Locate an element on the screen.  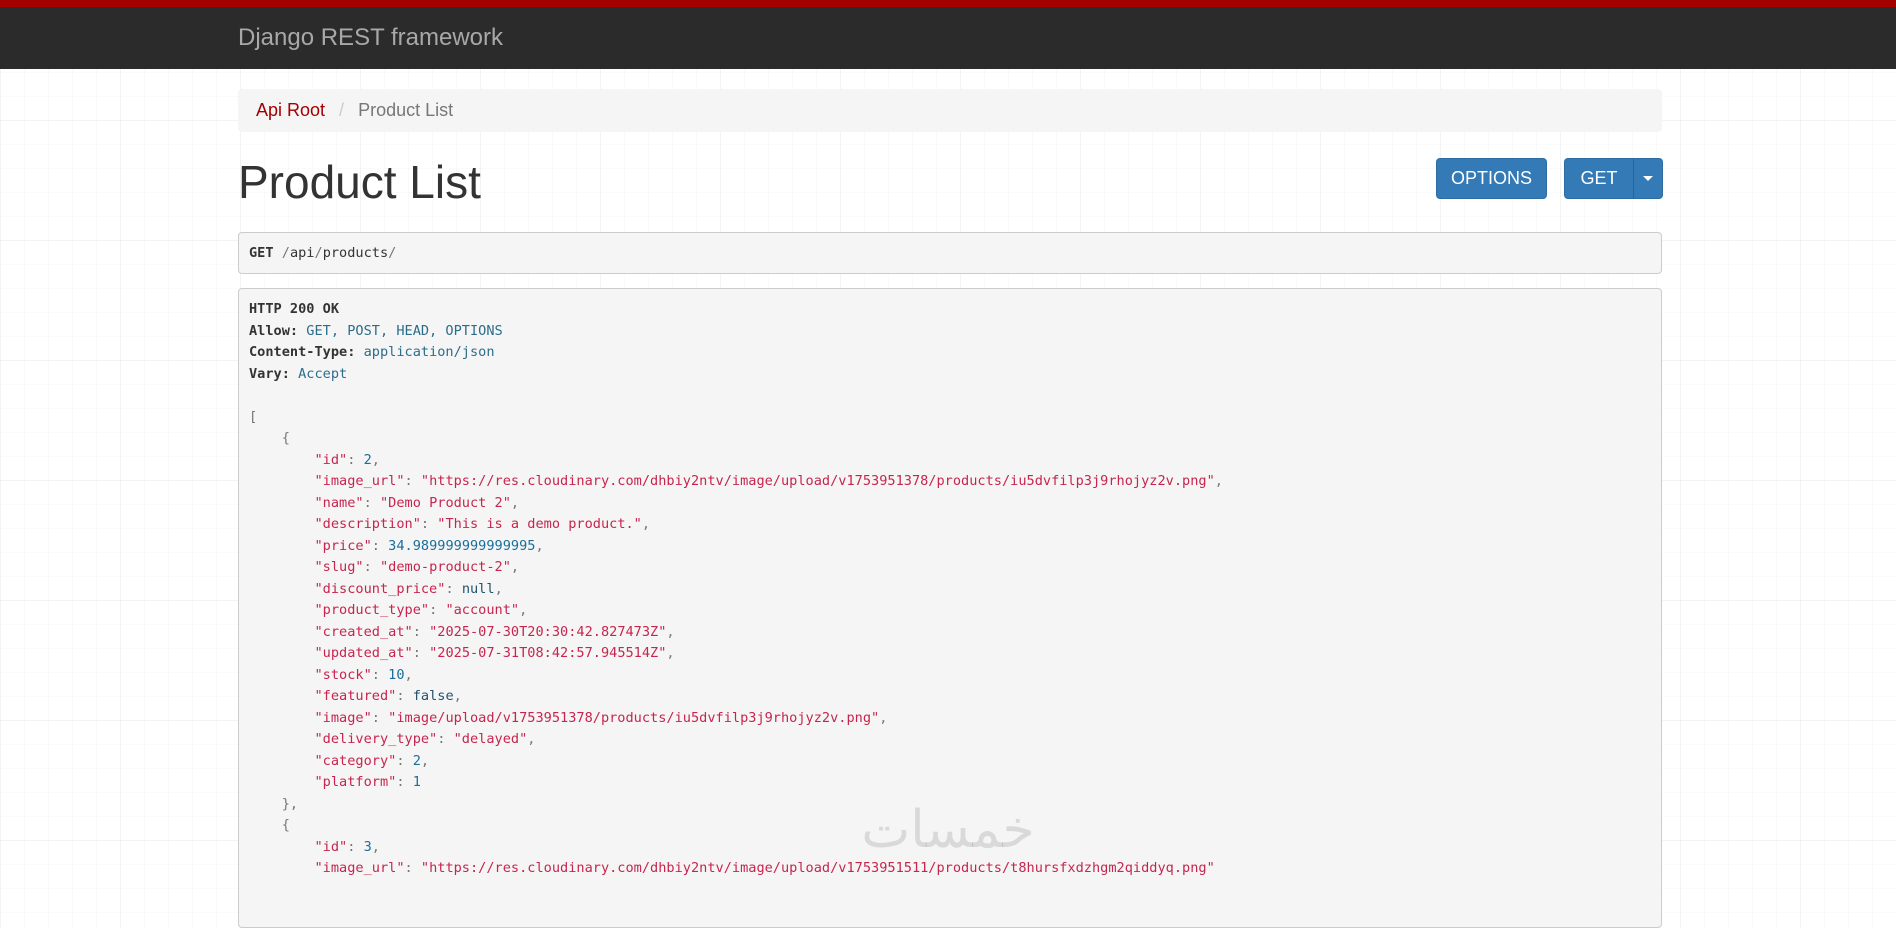
json-value: null is located at coordinates (478, 588).